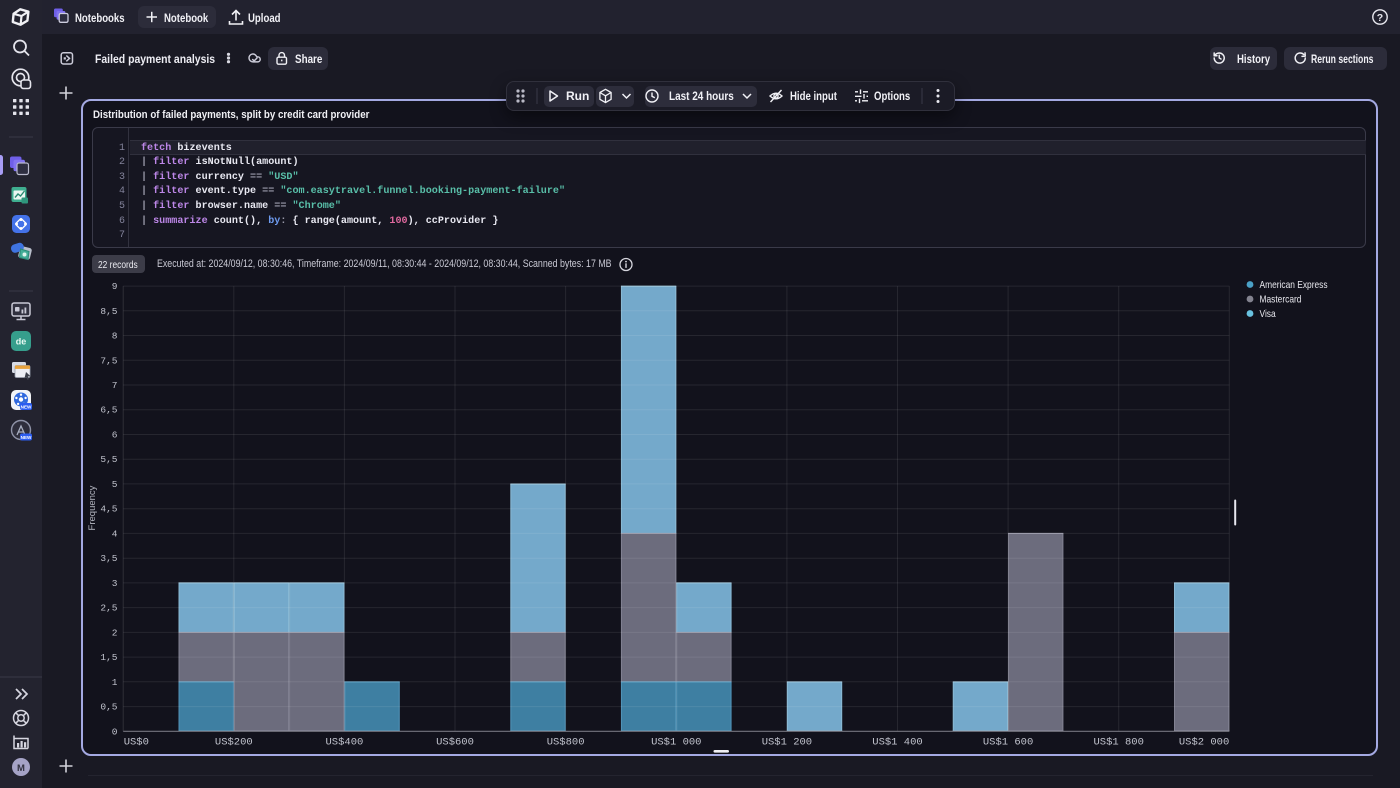 The image size is (1400, 788). I want to click on svg-text: de, so click(21, 342).